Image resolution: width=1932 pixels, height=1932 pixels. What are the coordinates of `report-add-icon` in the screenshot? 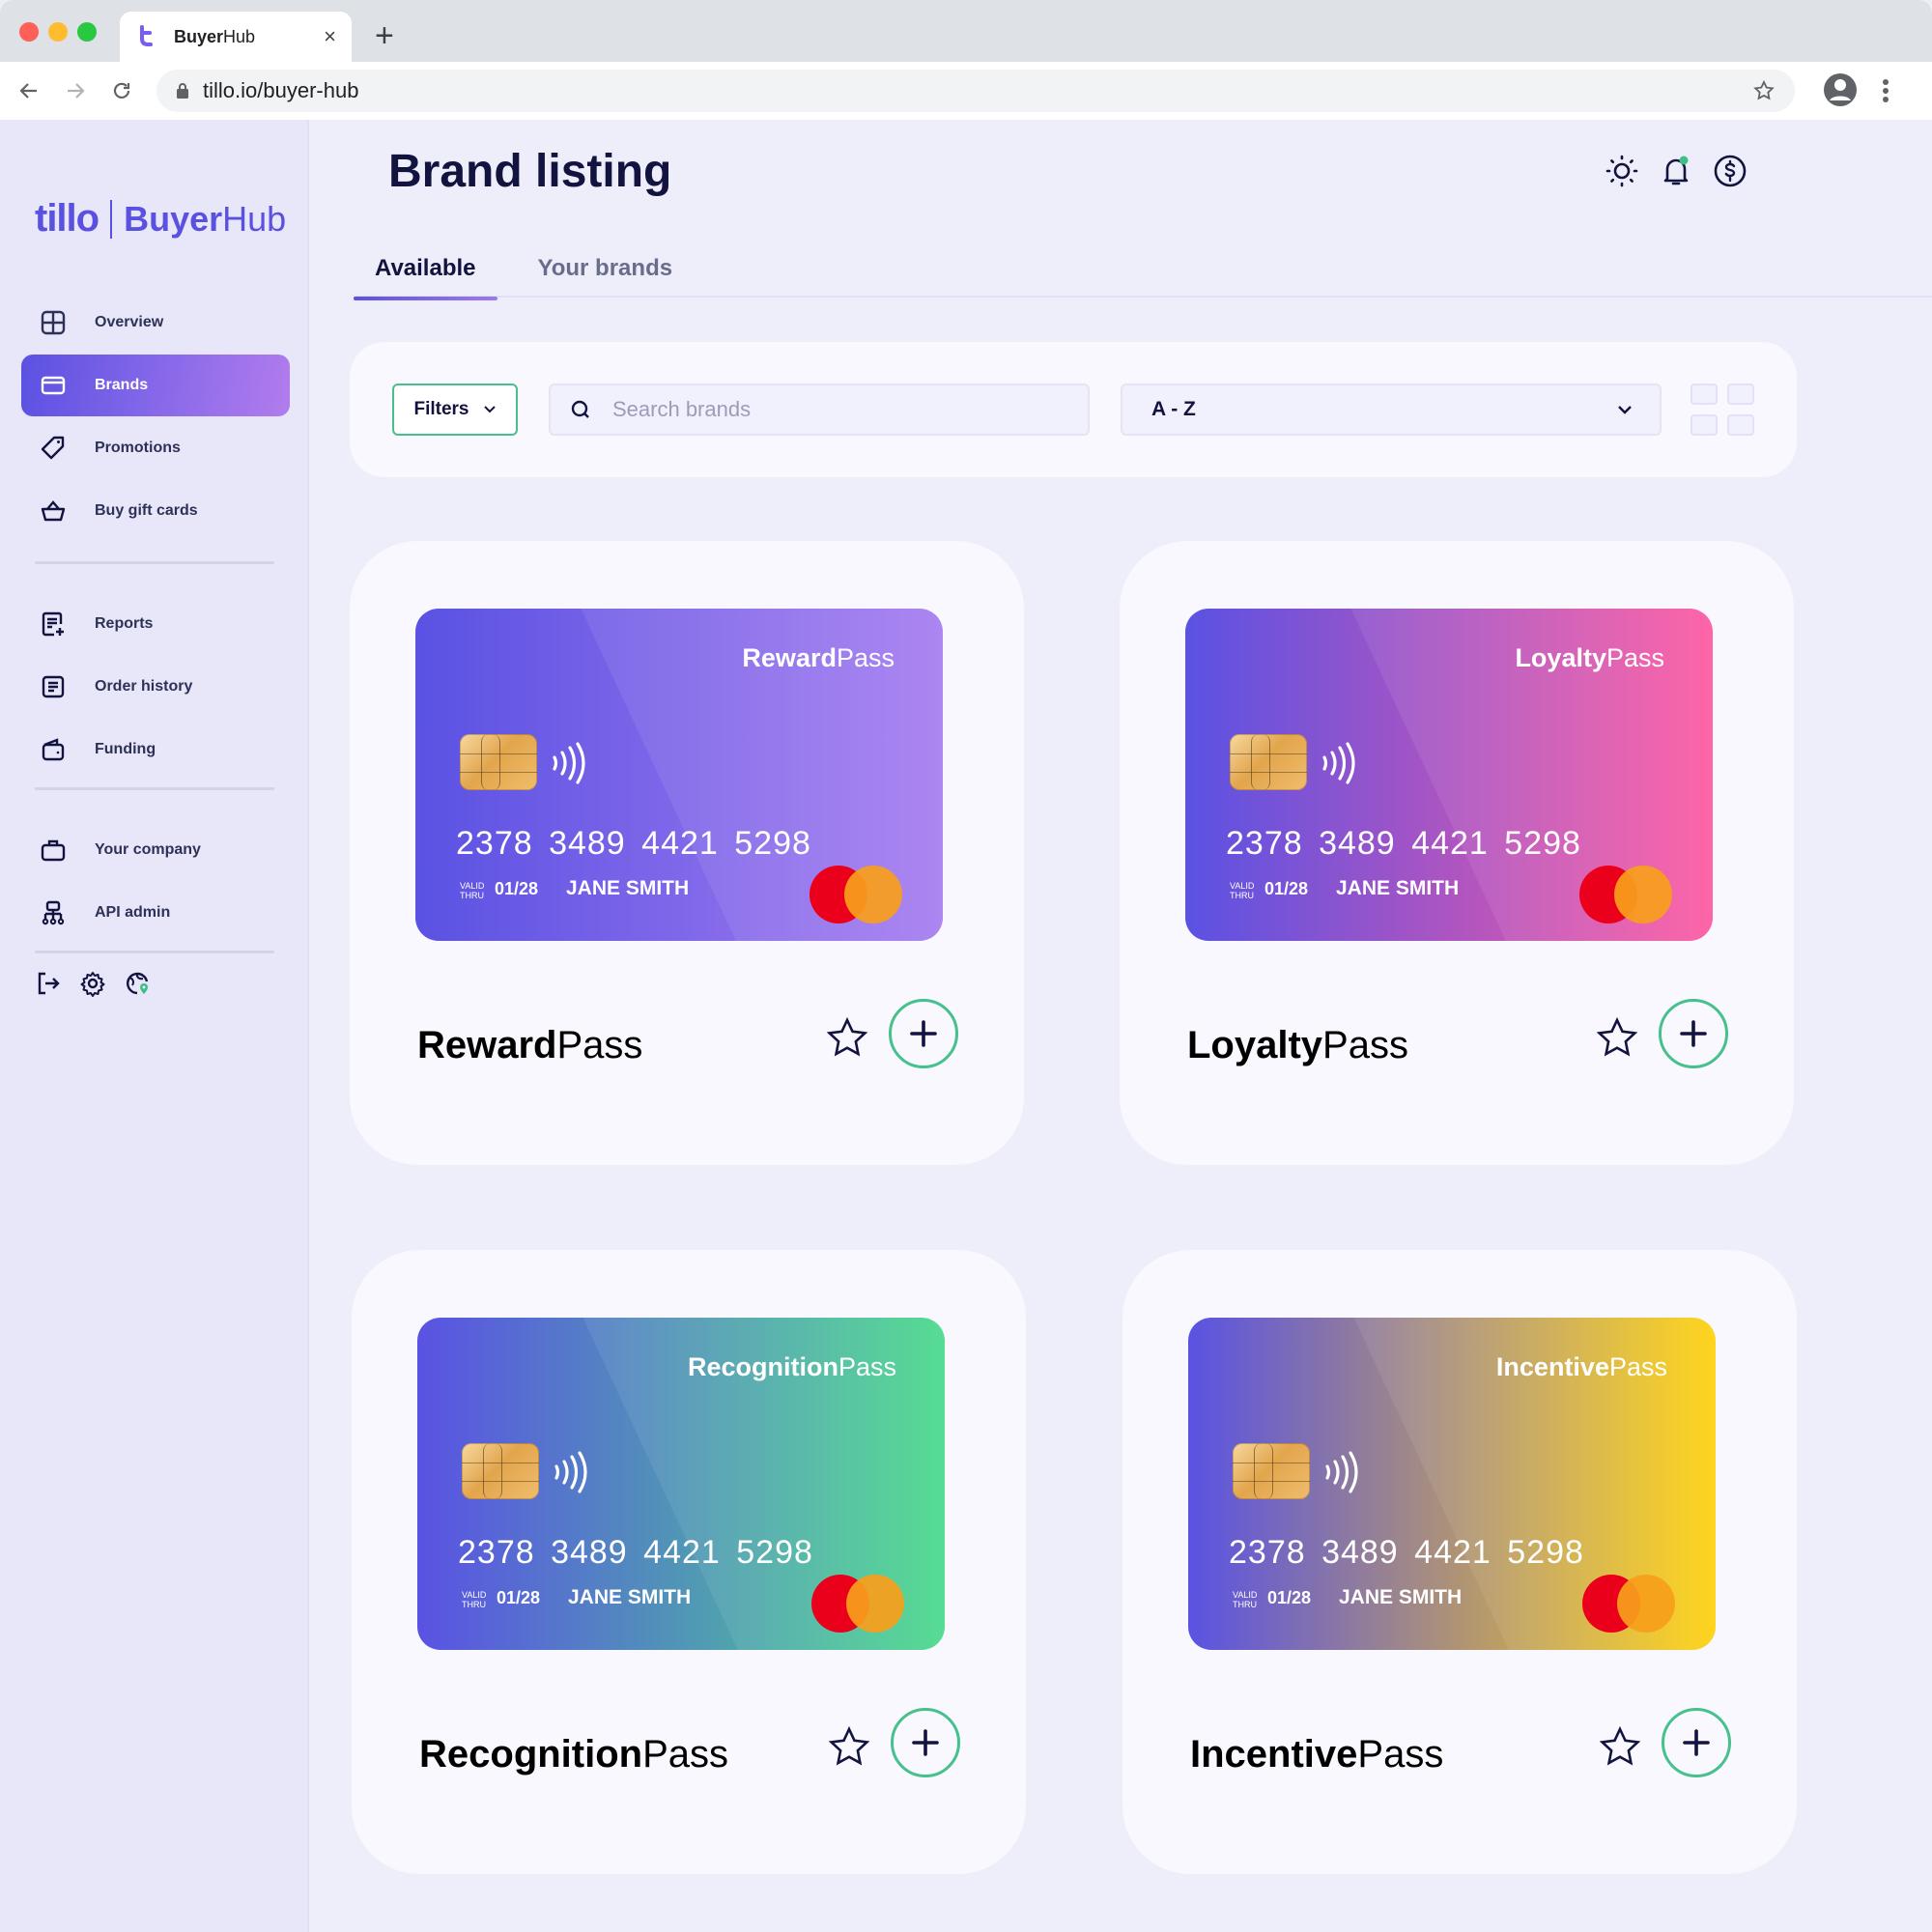 It's located at (53, 624).